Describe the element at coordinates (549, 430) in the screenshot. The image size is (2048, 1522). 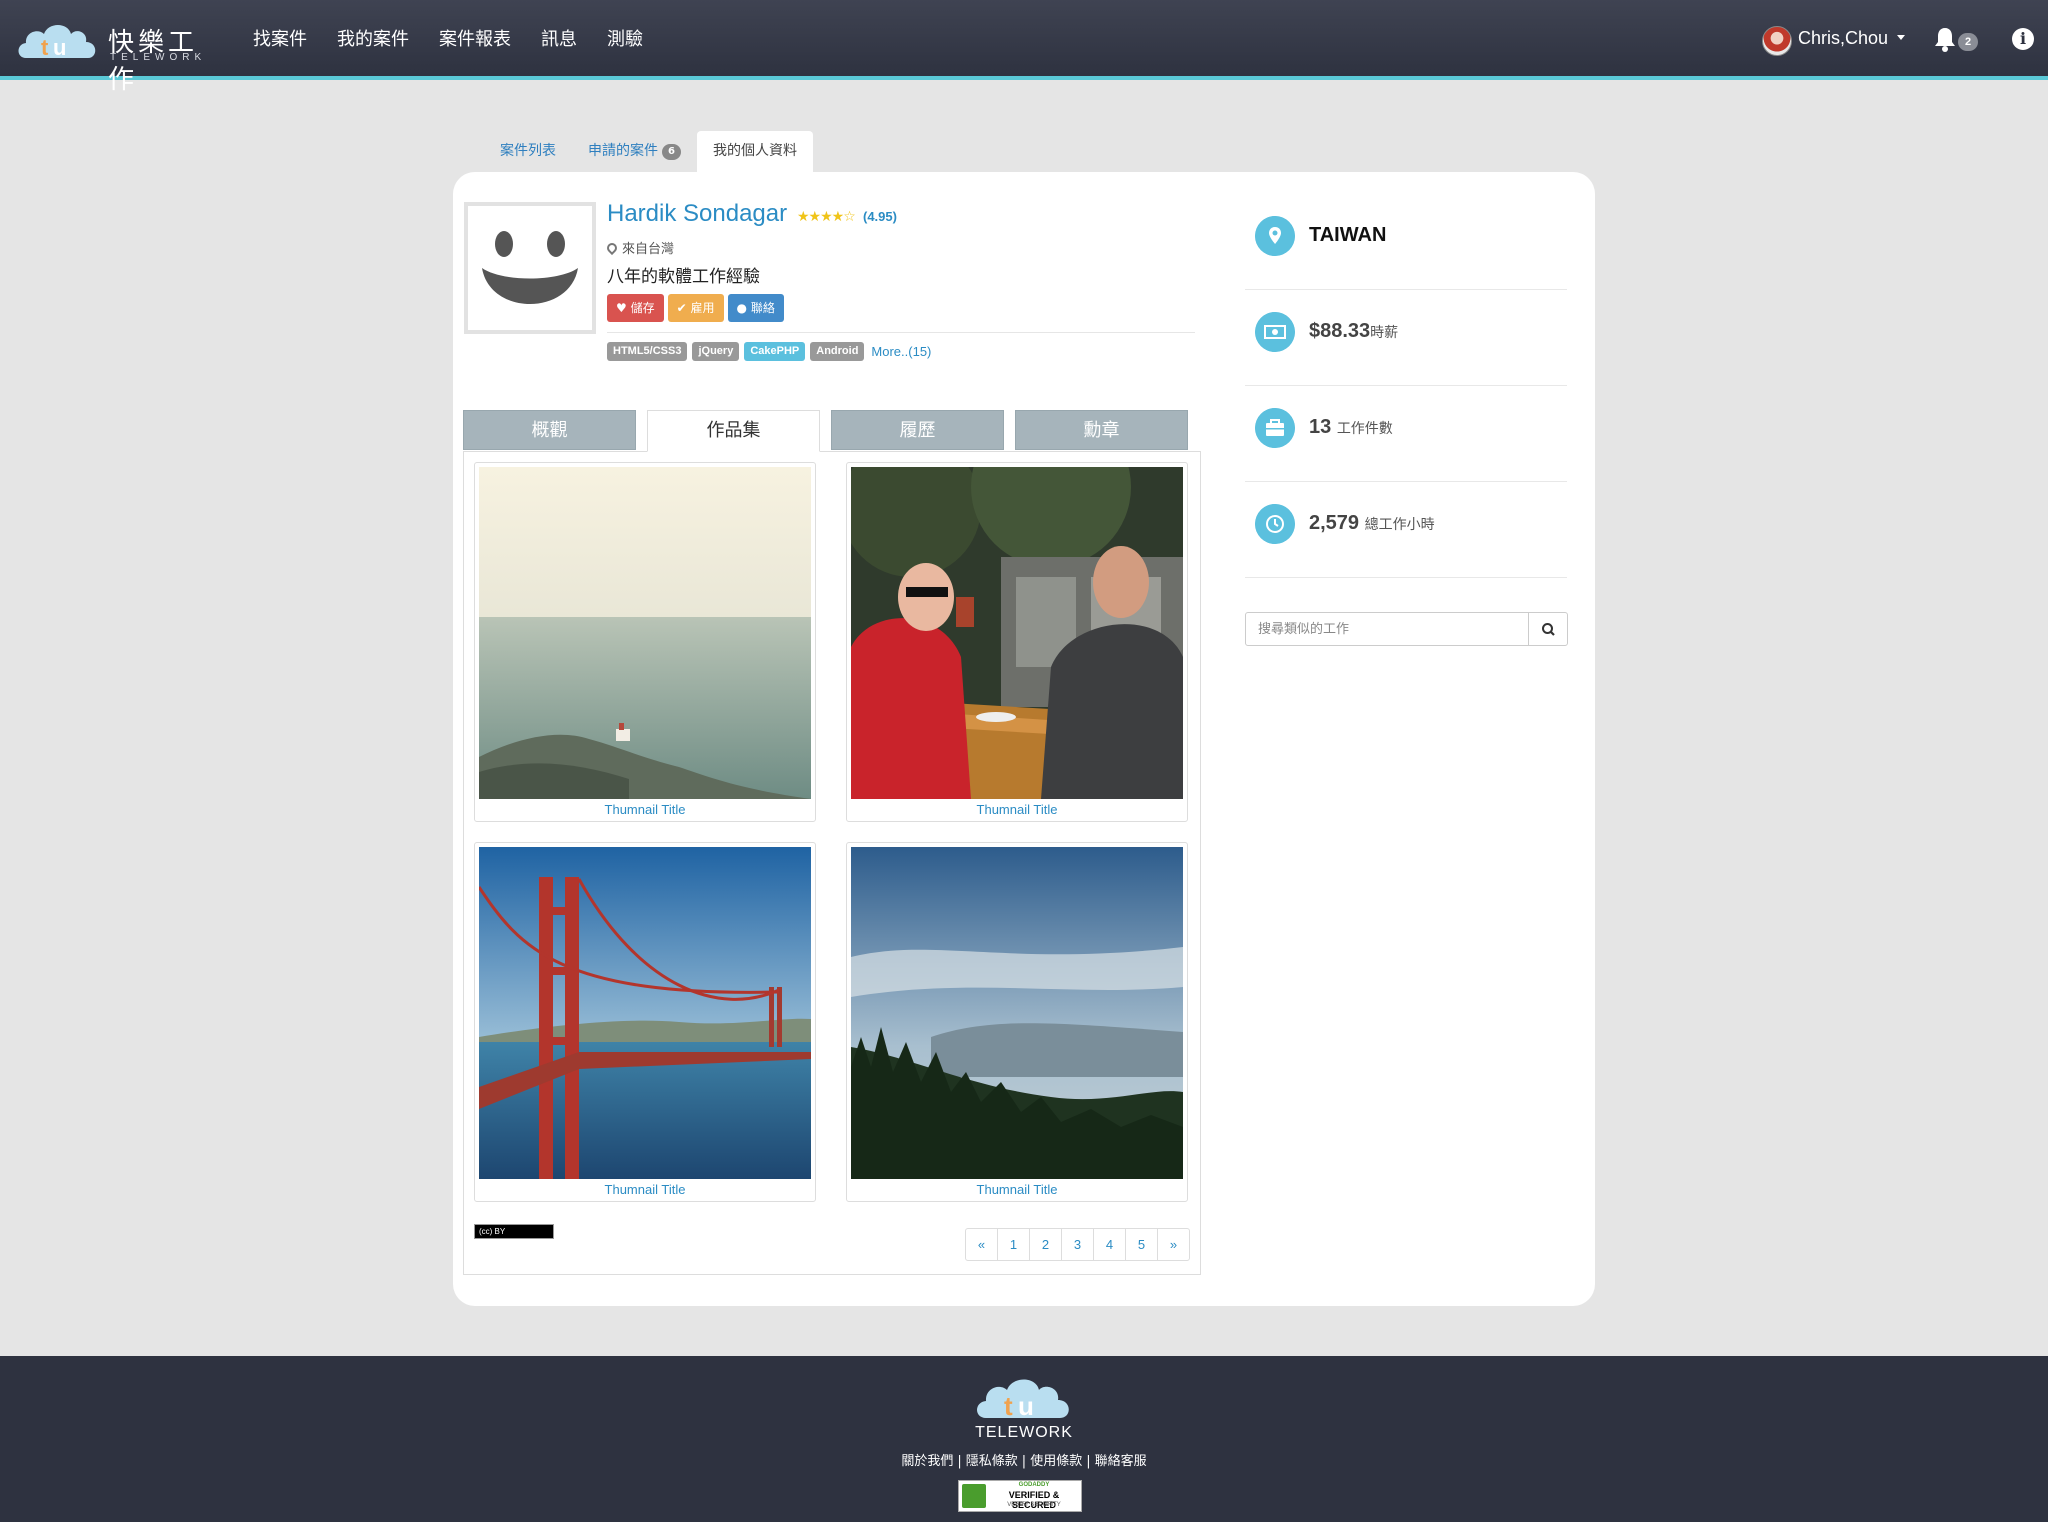
I see `tab-overview: 概觀` at that location.